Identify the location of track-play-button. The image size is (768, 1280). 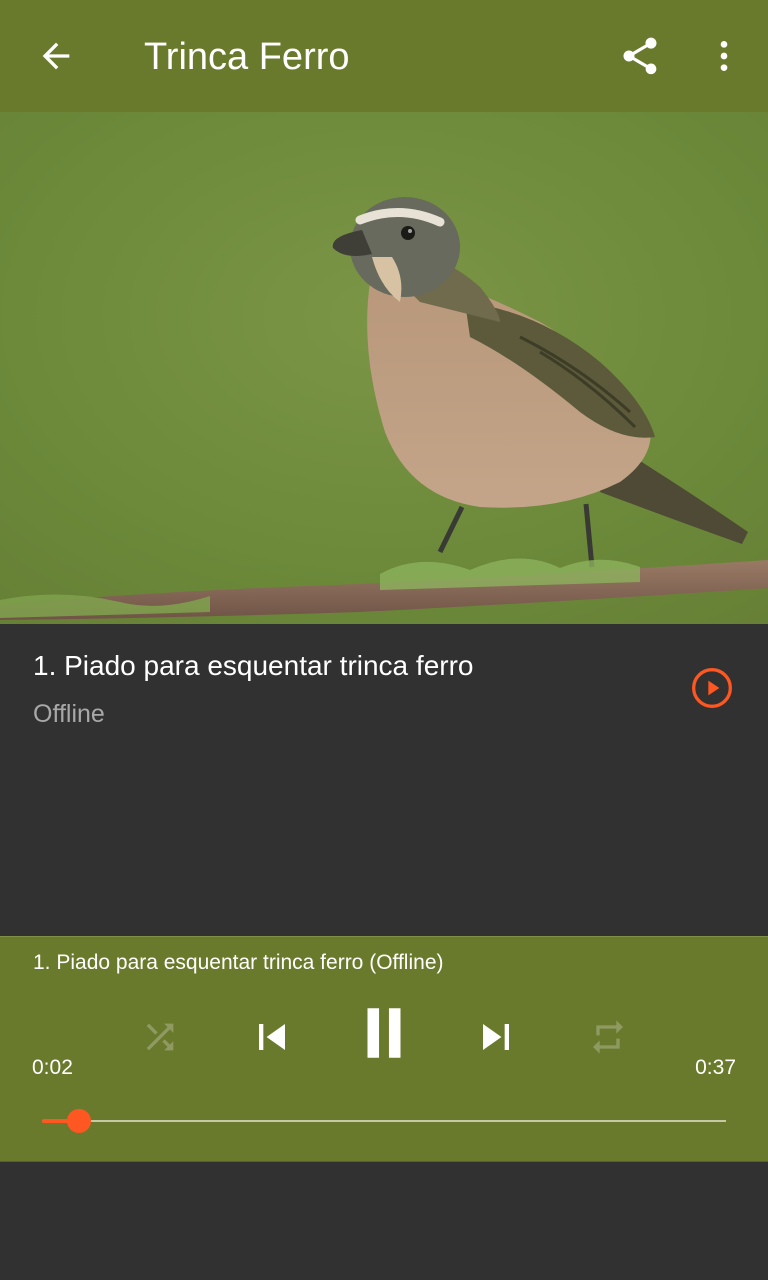
(712, 688).